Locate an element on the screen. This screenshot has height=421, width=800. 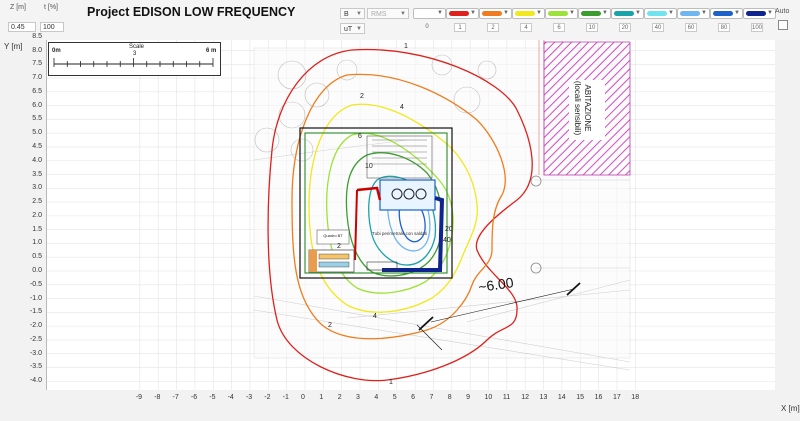
y-tick-label: 0.0 is located at coordinates (37, 270).